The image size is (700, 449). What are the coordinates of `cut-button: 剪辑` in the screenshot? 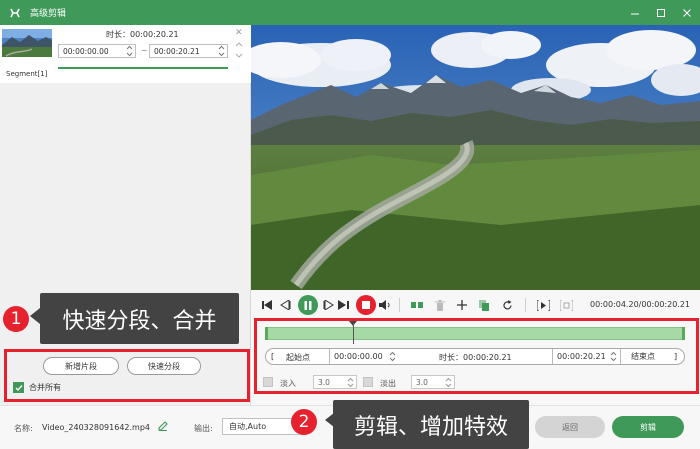 It's located at (648, 427).